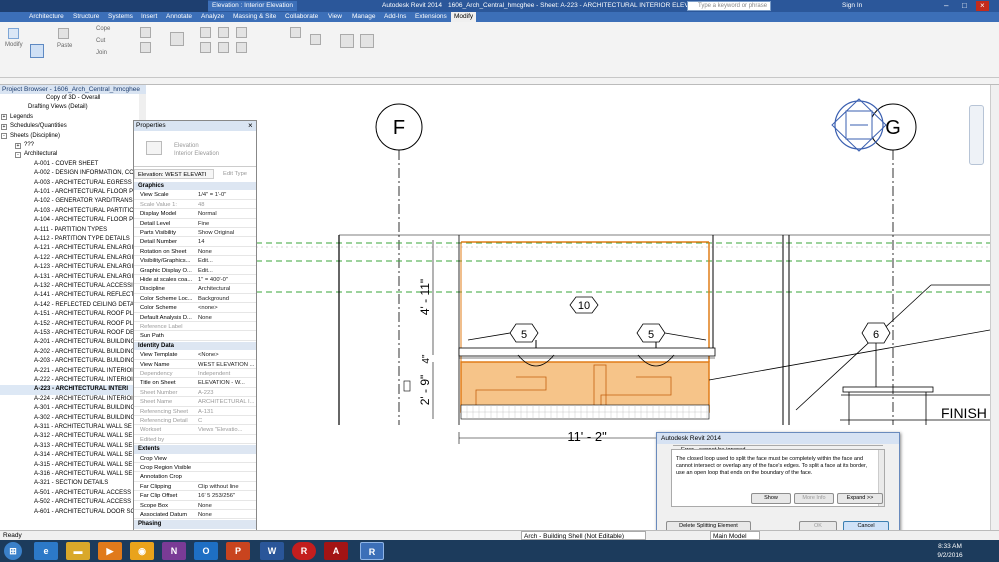  What do you see at coordinates (195, 477) in the screenshot?
I see `property-row: Annotation Crop` at bounding box center [195, 477].